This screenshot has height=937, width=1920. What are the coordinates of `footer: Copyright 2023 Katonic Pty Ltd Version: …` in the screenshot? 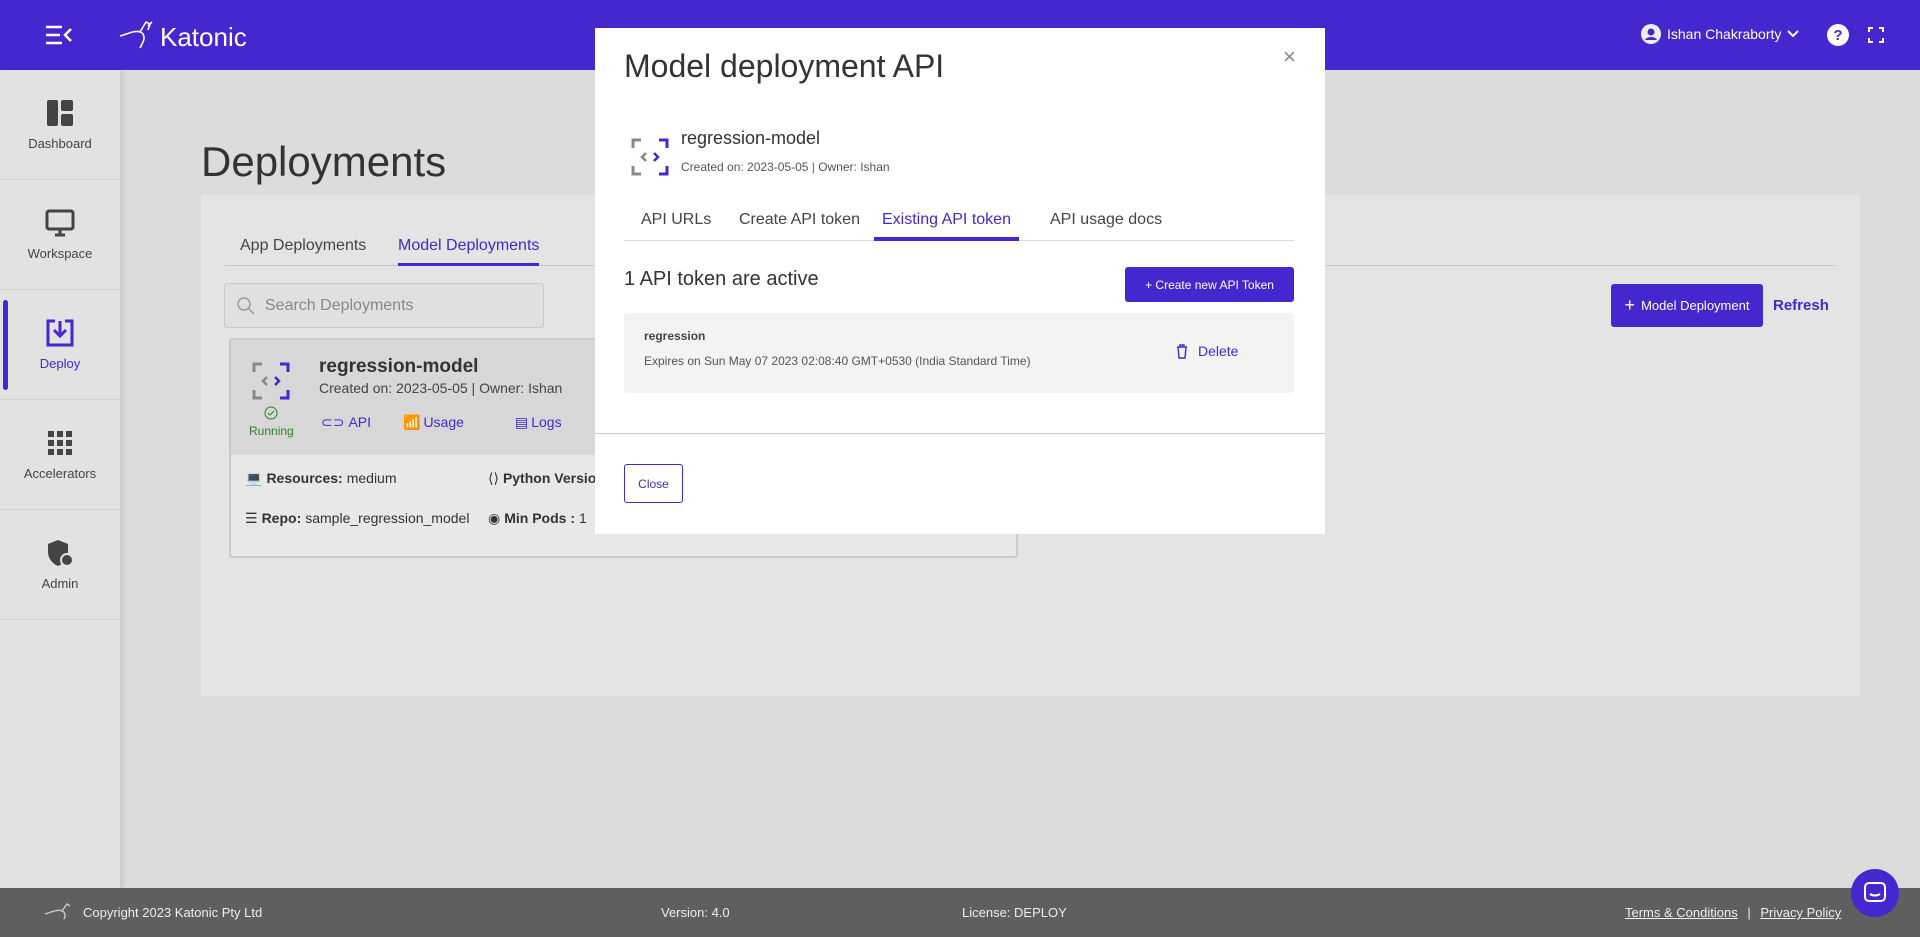 It's located at (960, 912).